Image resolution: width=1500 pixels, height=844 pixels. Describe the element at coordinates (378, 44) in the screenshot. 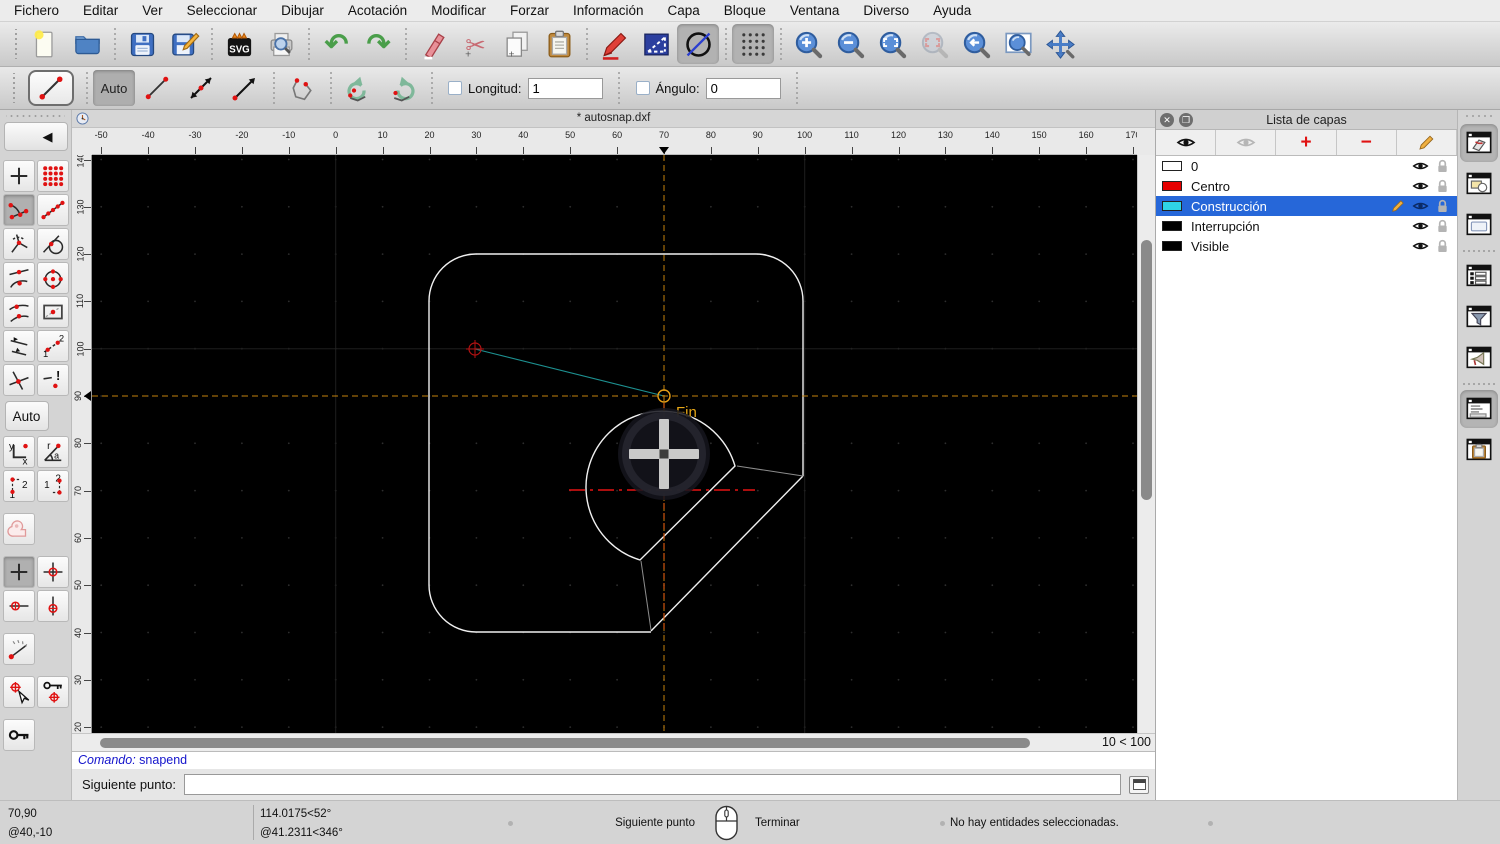

I see `redo-button: ↷` at that location.